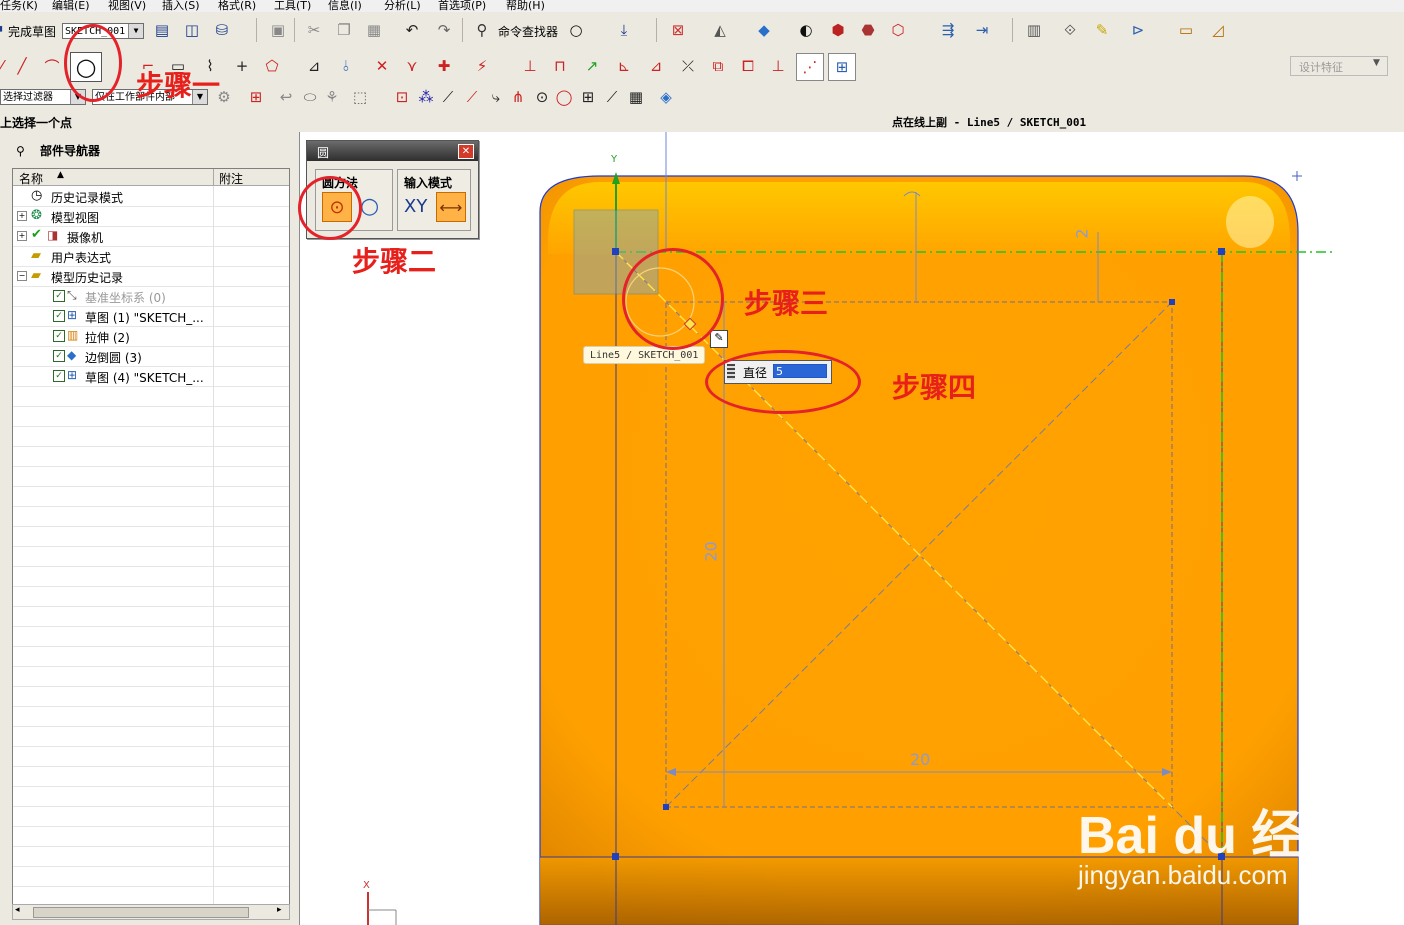 This screenshot has width=1404, height=925. What do you see at coordinates (332, 97) in the screenshot?
I see `select-face-icon: ⚘` at bounding box center [332, 97].